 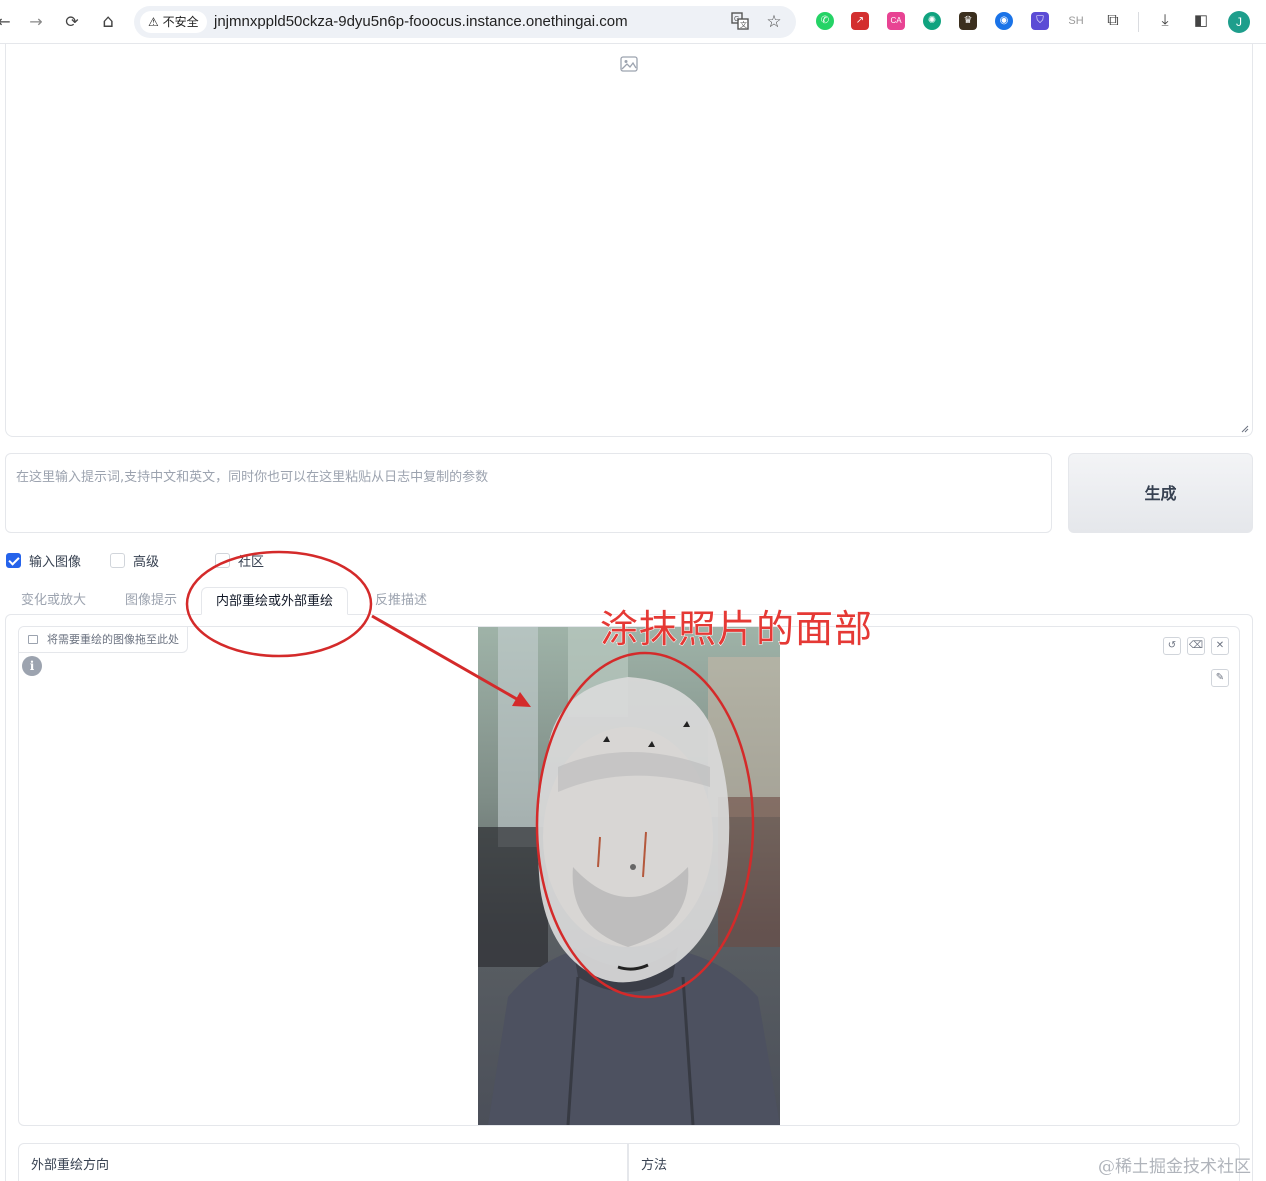 I want to click on translate-icon: G文, so click(x=740, y=22).